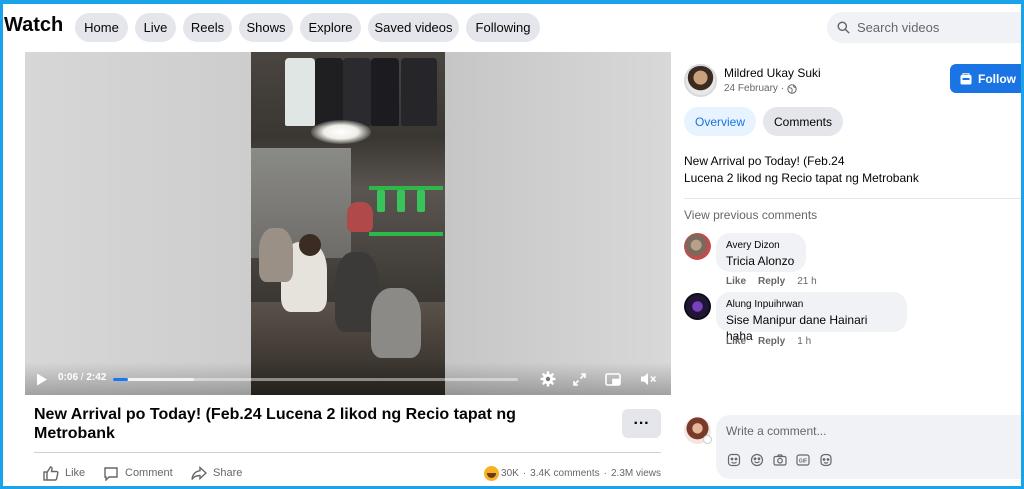 This screenshot has width=1024, height=489. What do you see at coordinates (772, 73) in the screenshot?
I see `author-name: Mildred Ukay Suki` at bounding box center [772, 73].